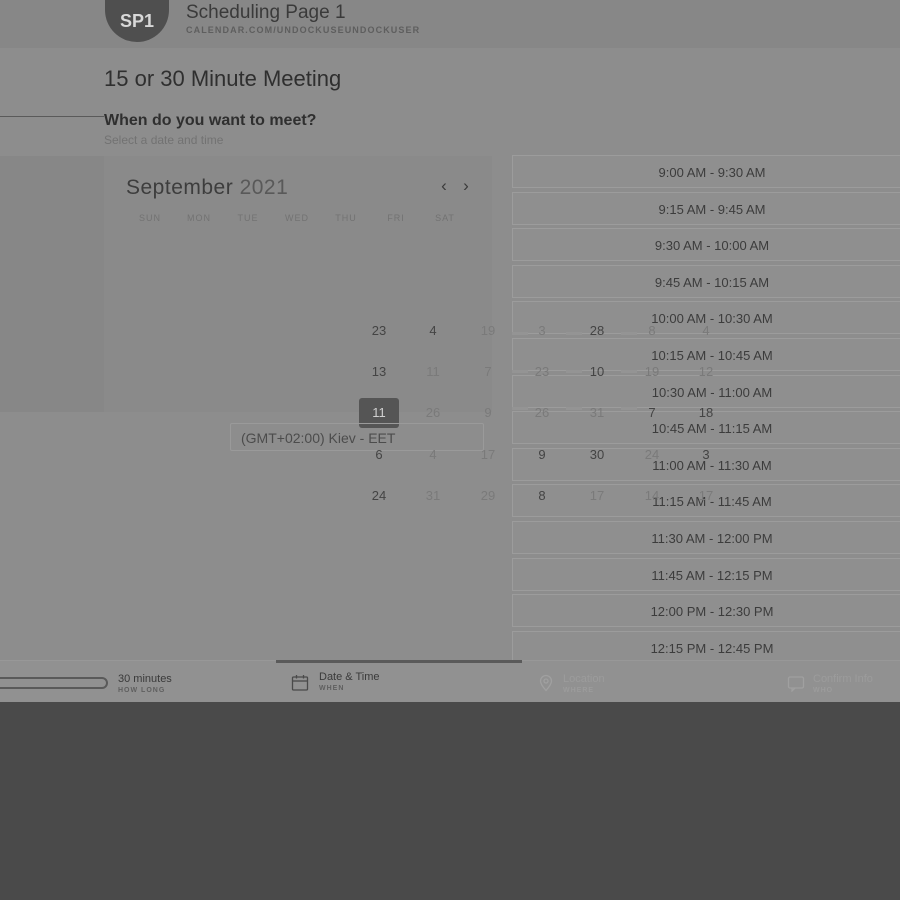 Image resolution: width=900 pixels, height=900 pixels. Describe the element at coordinates (142, 690) in the screenshot. I see `step-duration-sub: HOW LONG` at that location.